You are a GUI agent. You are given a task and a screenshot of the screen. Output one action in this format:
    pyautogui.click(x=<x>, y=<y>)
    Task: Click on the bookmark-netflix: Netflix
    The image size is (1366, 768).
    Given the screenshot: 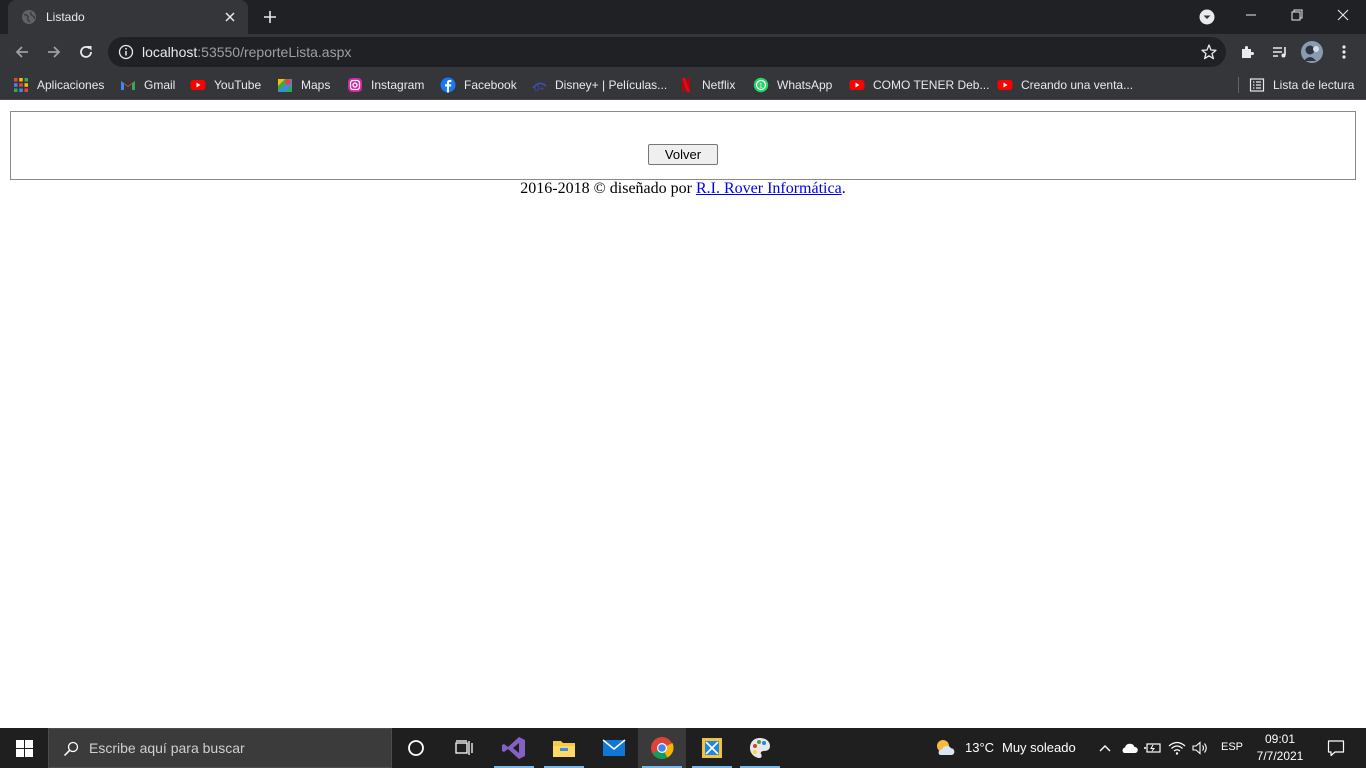 What is the action you would take?
    pyautogui.click(x=706, y=85)
    